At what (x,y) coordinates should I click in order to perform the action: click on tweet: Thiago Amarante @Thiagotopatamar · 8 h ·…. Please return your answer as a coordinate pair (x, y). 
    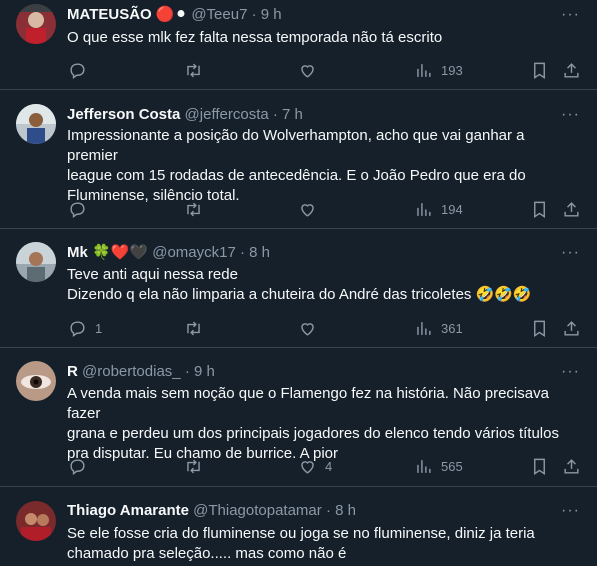
    Looking at the image, I should click on (298, 526).